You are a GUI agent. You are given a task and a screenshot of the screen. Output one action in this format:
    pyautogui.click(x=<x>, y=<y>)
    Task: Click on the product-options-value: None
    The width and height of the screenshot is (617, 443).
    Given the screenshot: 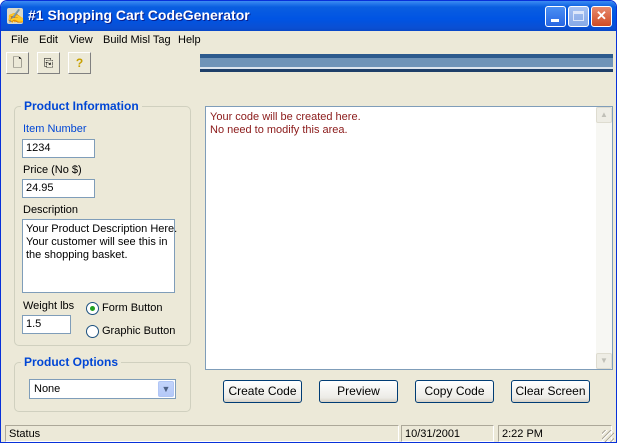 What is the action you would take?
    pyautogui.click(x=47, y=389)
    